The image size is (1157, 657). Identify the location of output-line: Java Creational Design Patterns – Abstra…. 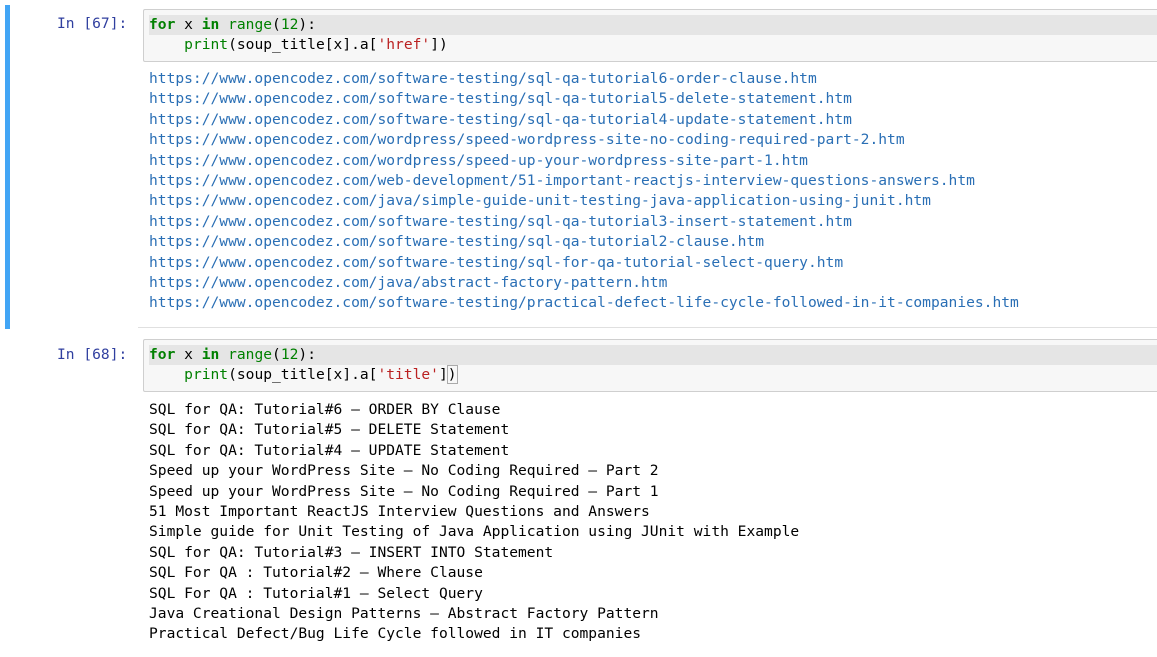
(404, 613).